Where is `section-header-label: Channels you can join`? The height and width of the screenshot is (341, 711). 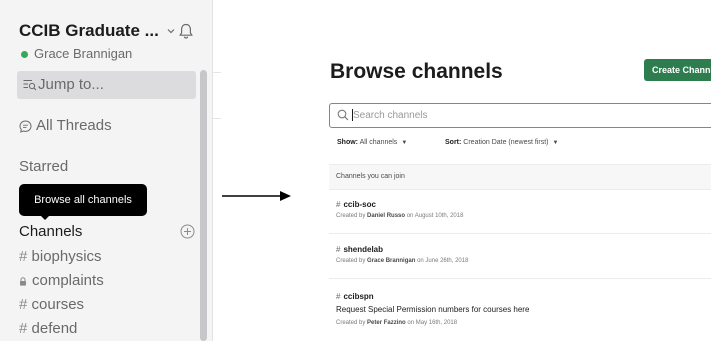
section-header-label: Channels you can join is located at coordinates (370, 176).